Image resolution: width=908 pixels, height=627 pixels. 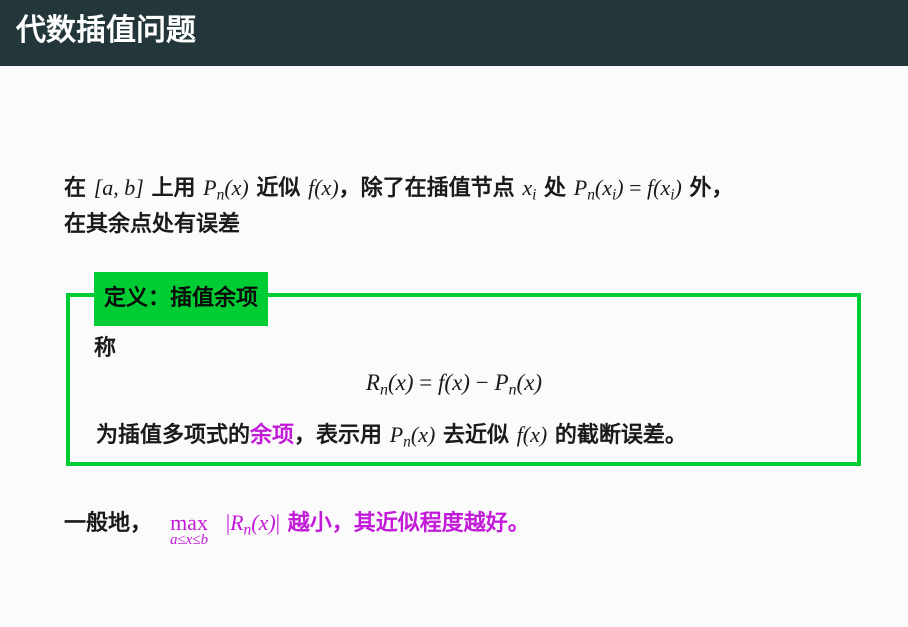 I want to click on intro-text-6: 外，, so click(x=711, y=188).